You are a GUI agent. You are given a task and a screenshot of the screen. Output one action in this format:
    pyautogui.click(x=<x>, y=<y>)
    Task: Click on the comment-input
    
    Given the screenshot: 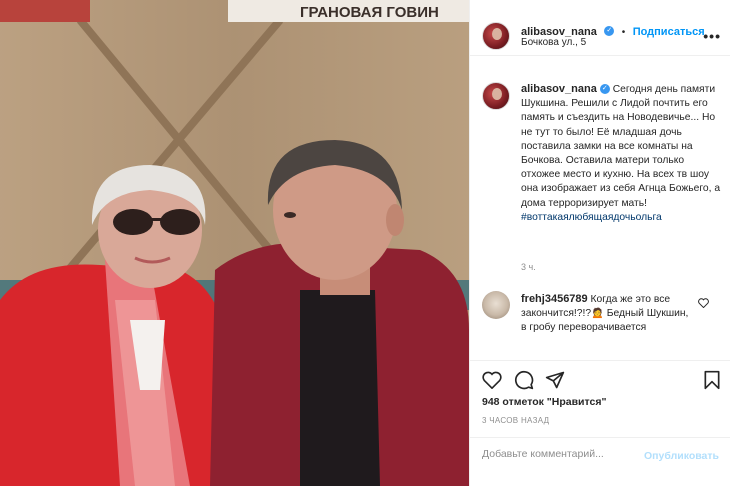 What is the action you would take?
    pyautogui.click(x=562, y=454)
    